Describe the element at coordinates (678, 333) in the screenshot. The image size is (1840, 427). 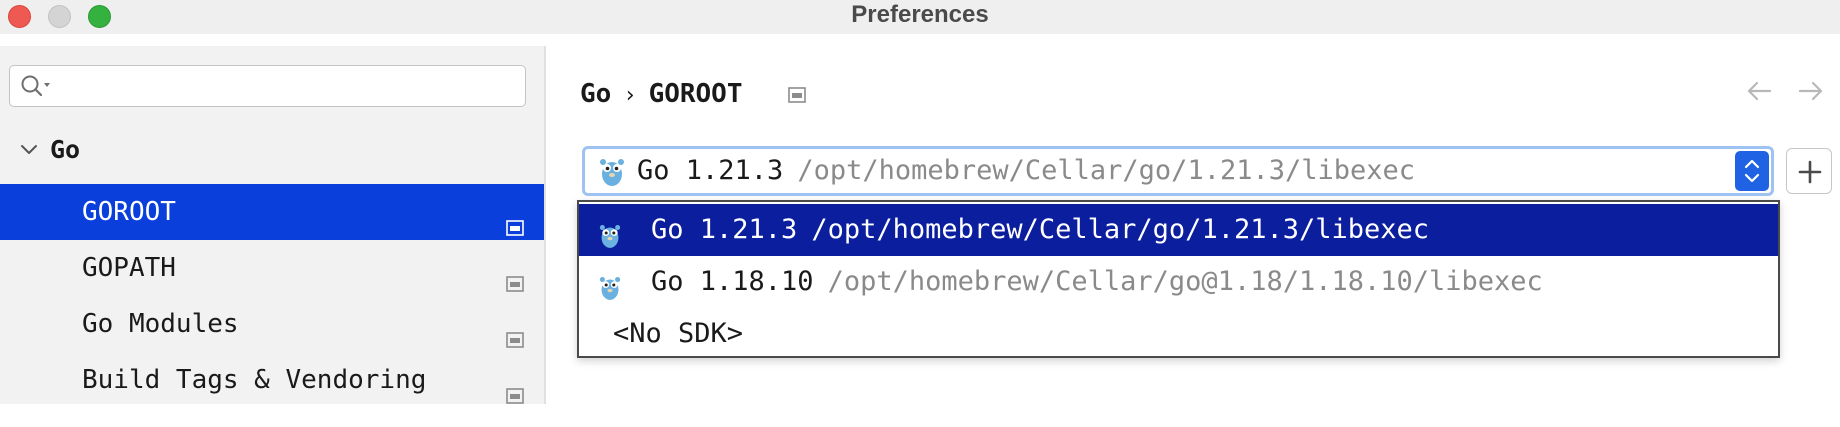
I see `no-sdk-label: <No SDK>` at that location.